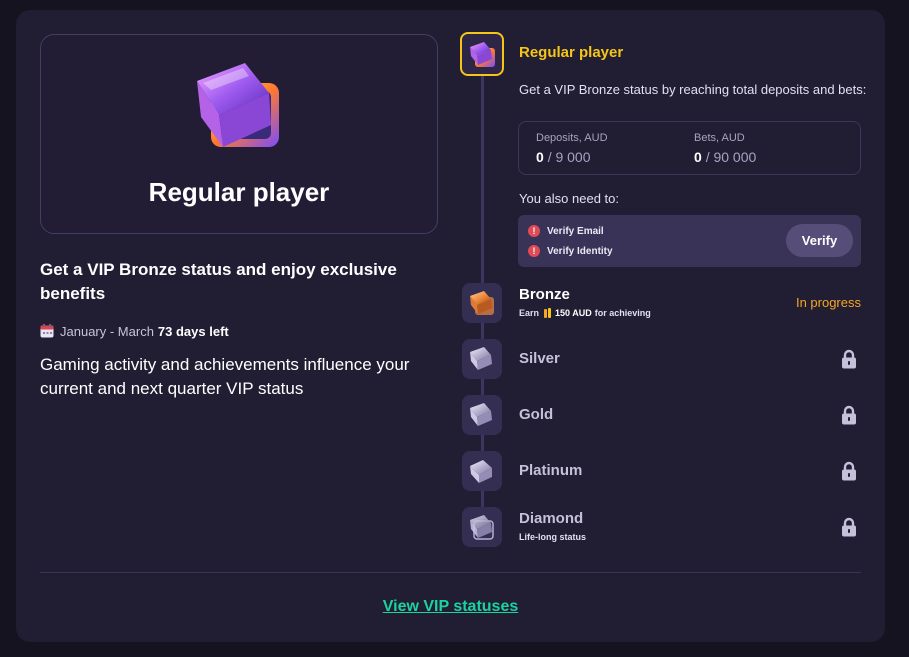 This screenshot has width=909, height=657. What do you see at coordinates (819, 240) in the screenshot?
I see `verify-button: Verify` at bounding box center [819, 240].